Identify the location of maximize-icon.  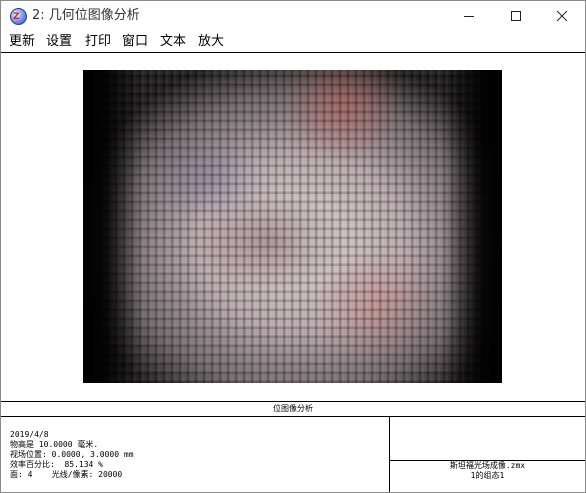
(516, 16).